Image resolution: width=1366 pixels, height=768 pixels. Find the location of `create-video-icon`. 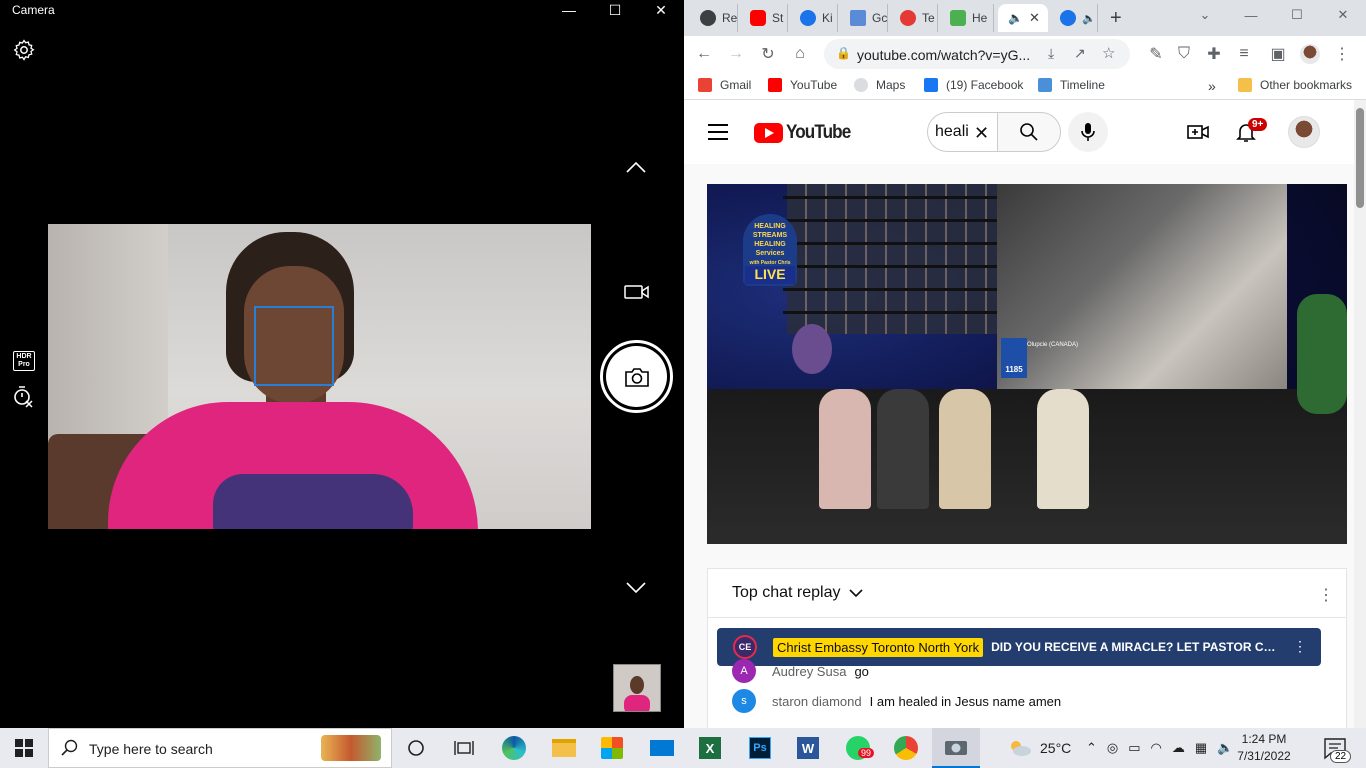

create-video-icon is located at coordinates (1198, 132).